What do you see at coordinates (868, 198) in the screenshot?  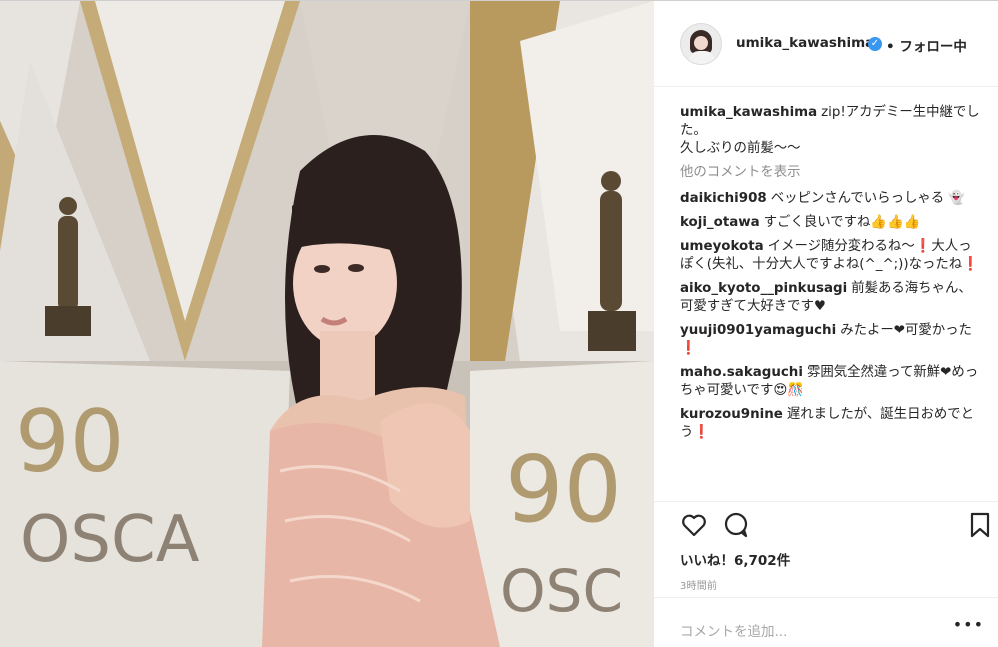 I see `comment-text: ベッピンさんでいらっしゃる 👻` at bounding box center [868, 198].